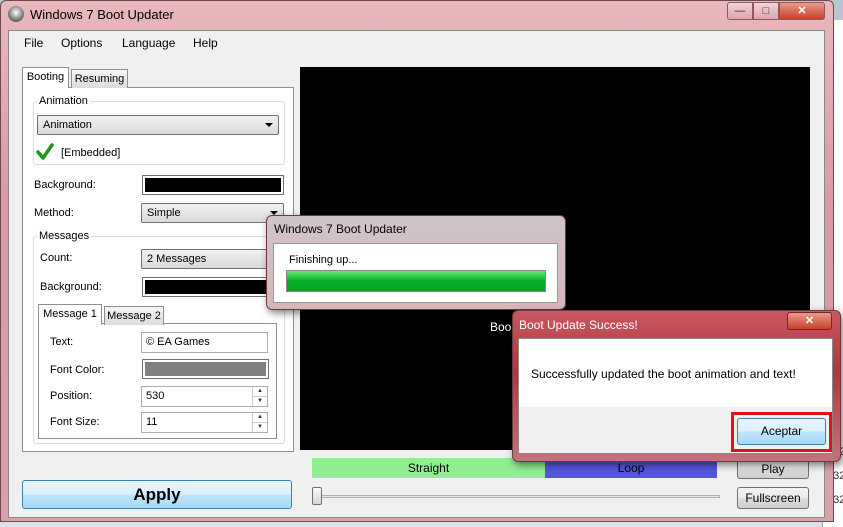 The image size is (843, 527). What do you see at coordinates (45, 77) in the screenshot?
I see `tab-booting: Booting` at bounding box center [45, 77].